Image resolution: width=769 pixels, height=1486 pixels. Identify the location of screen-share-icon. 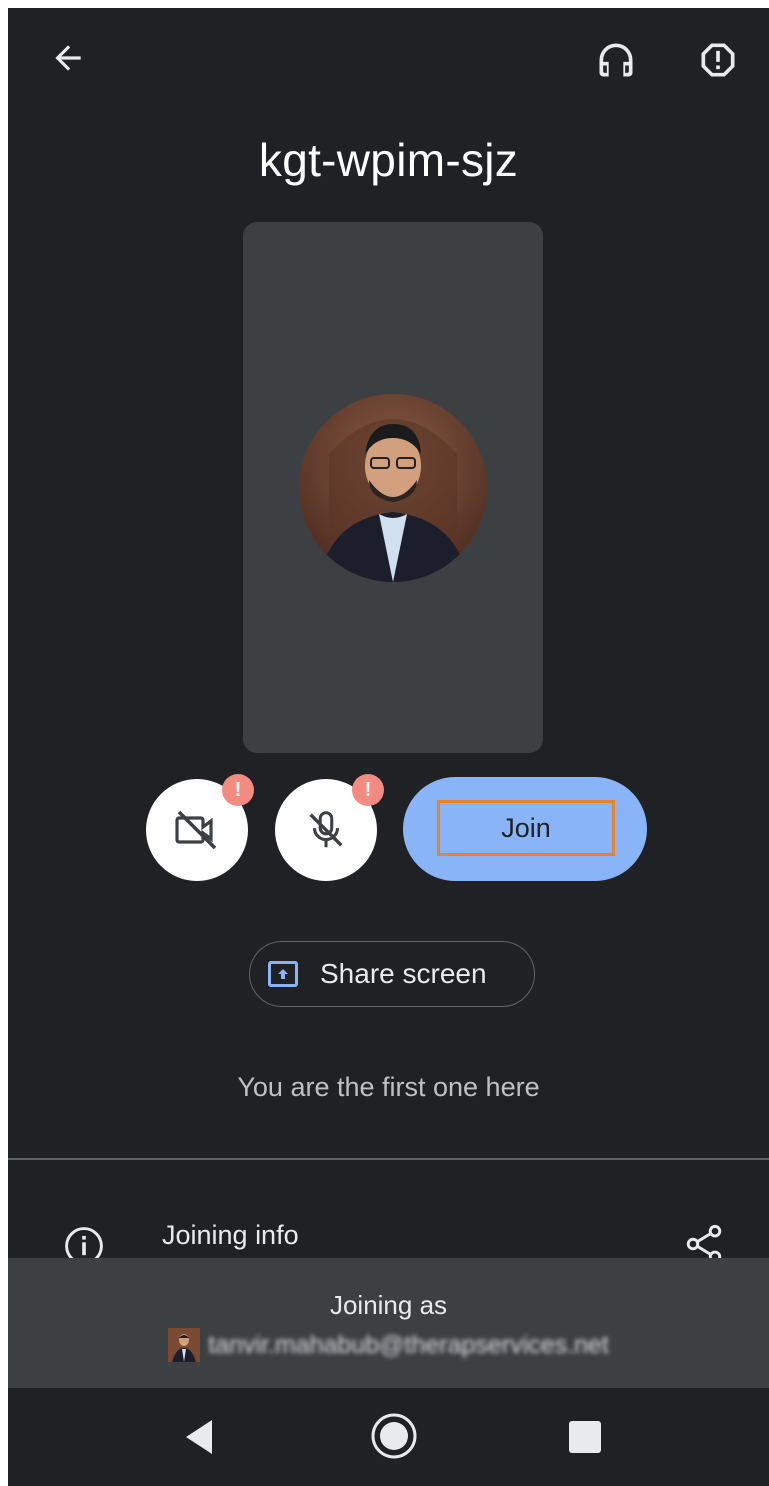
(283, 974).